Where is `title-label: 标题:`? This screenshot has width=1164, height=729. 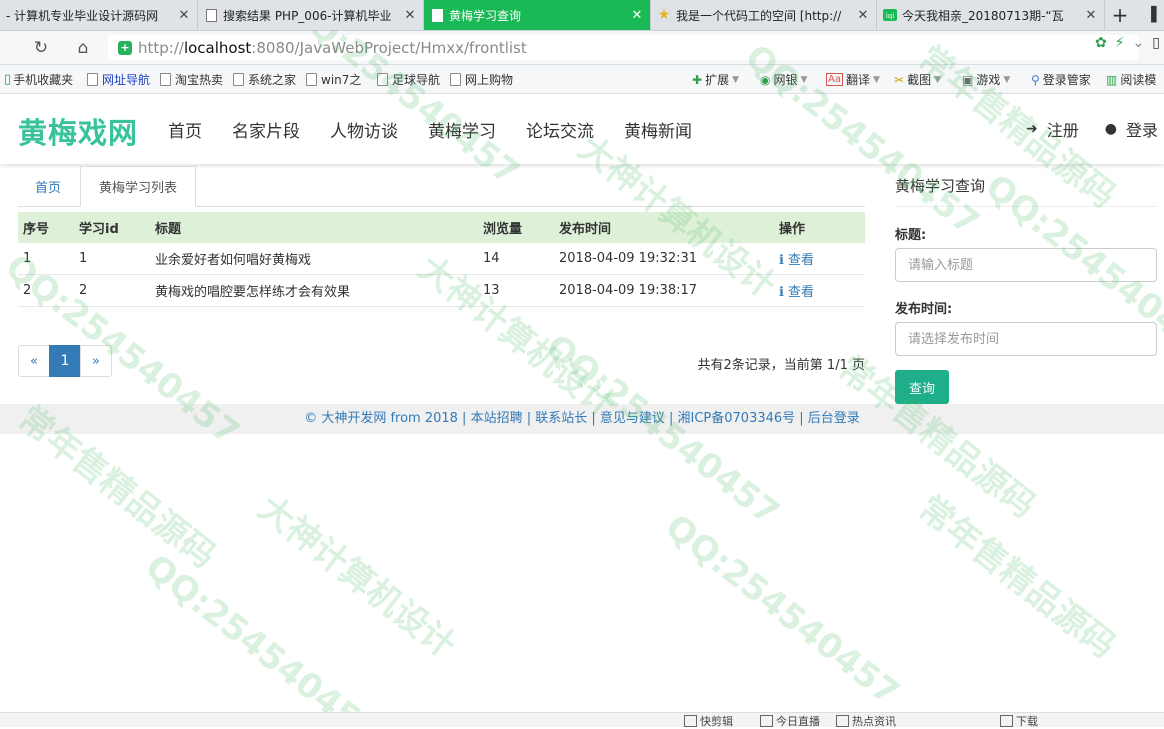
title-label: 标题: is located at coordinates (911, 235).